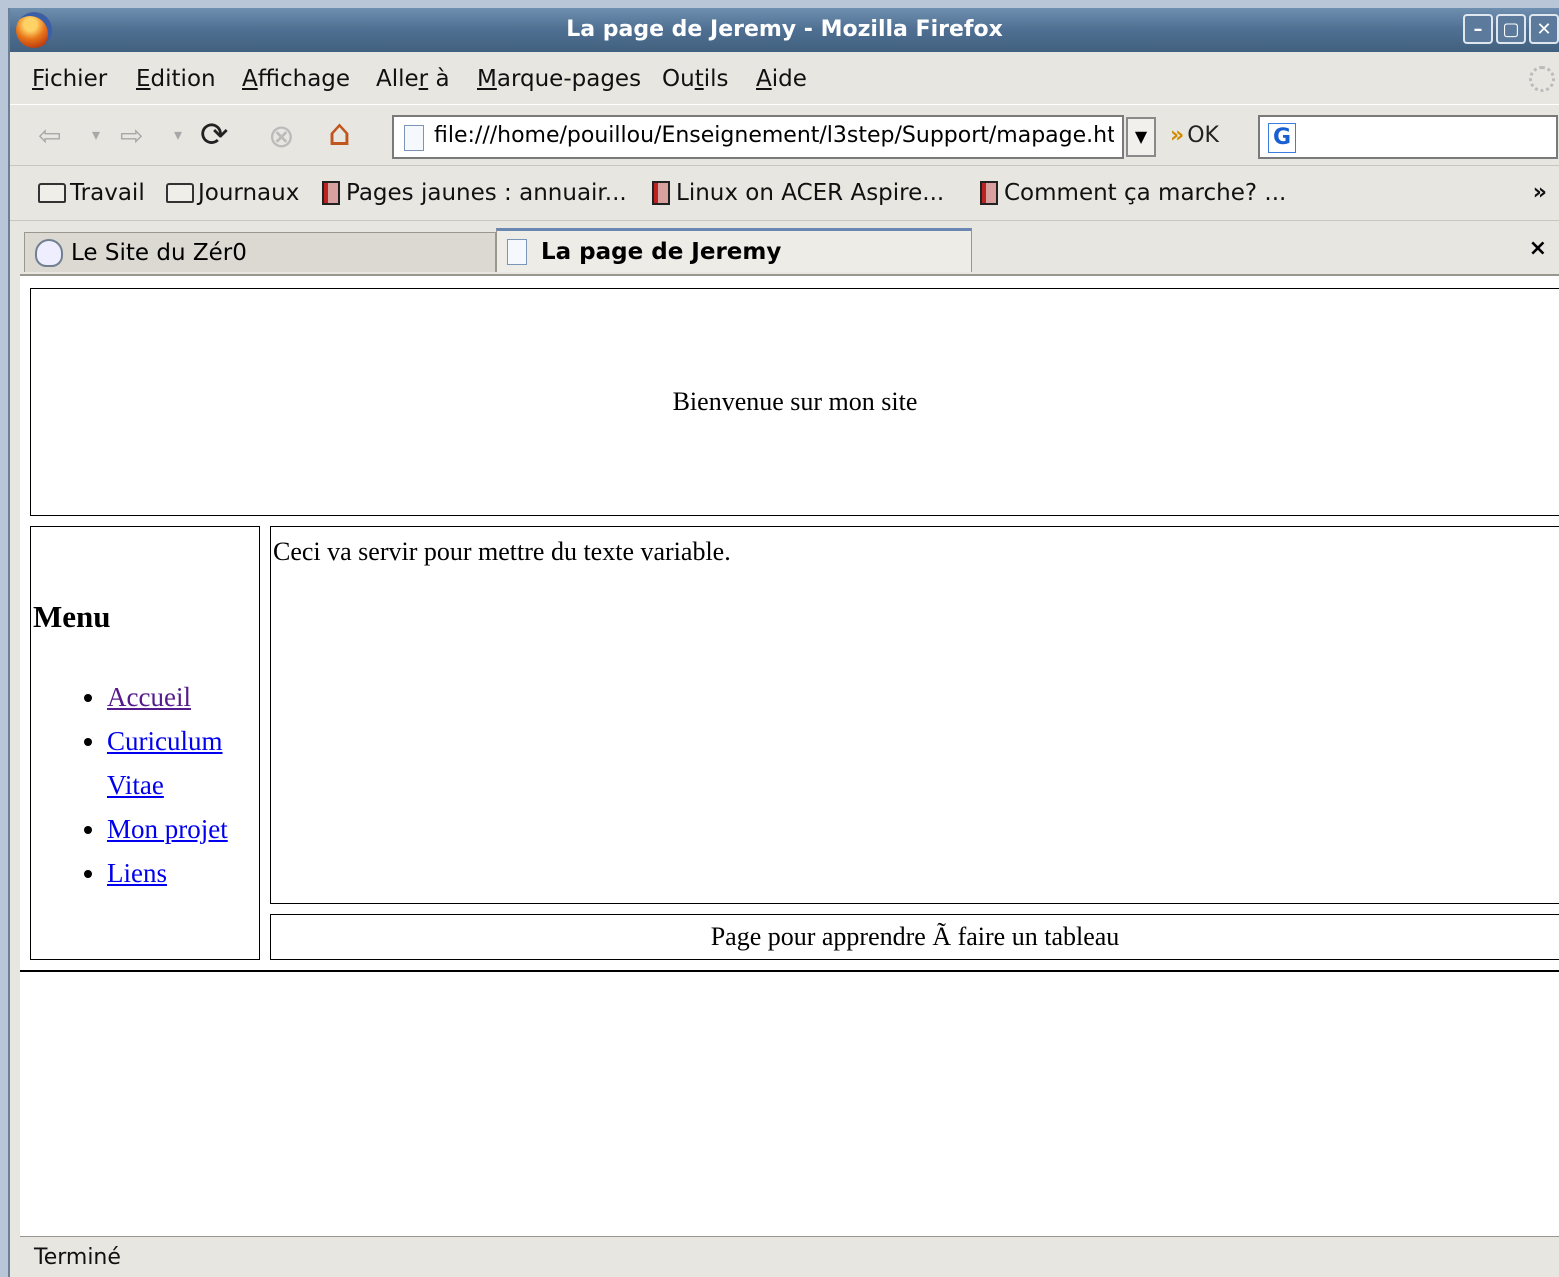 This screenshot has height=1277, width=1559. What do you see at coordinates (789, 1256) in the screenshot?
I see `status-bar: Terminé` at bounding box center [789, 1256].